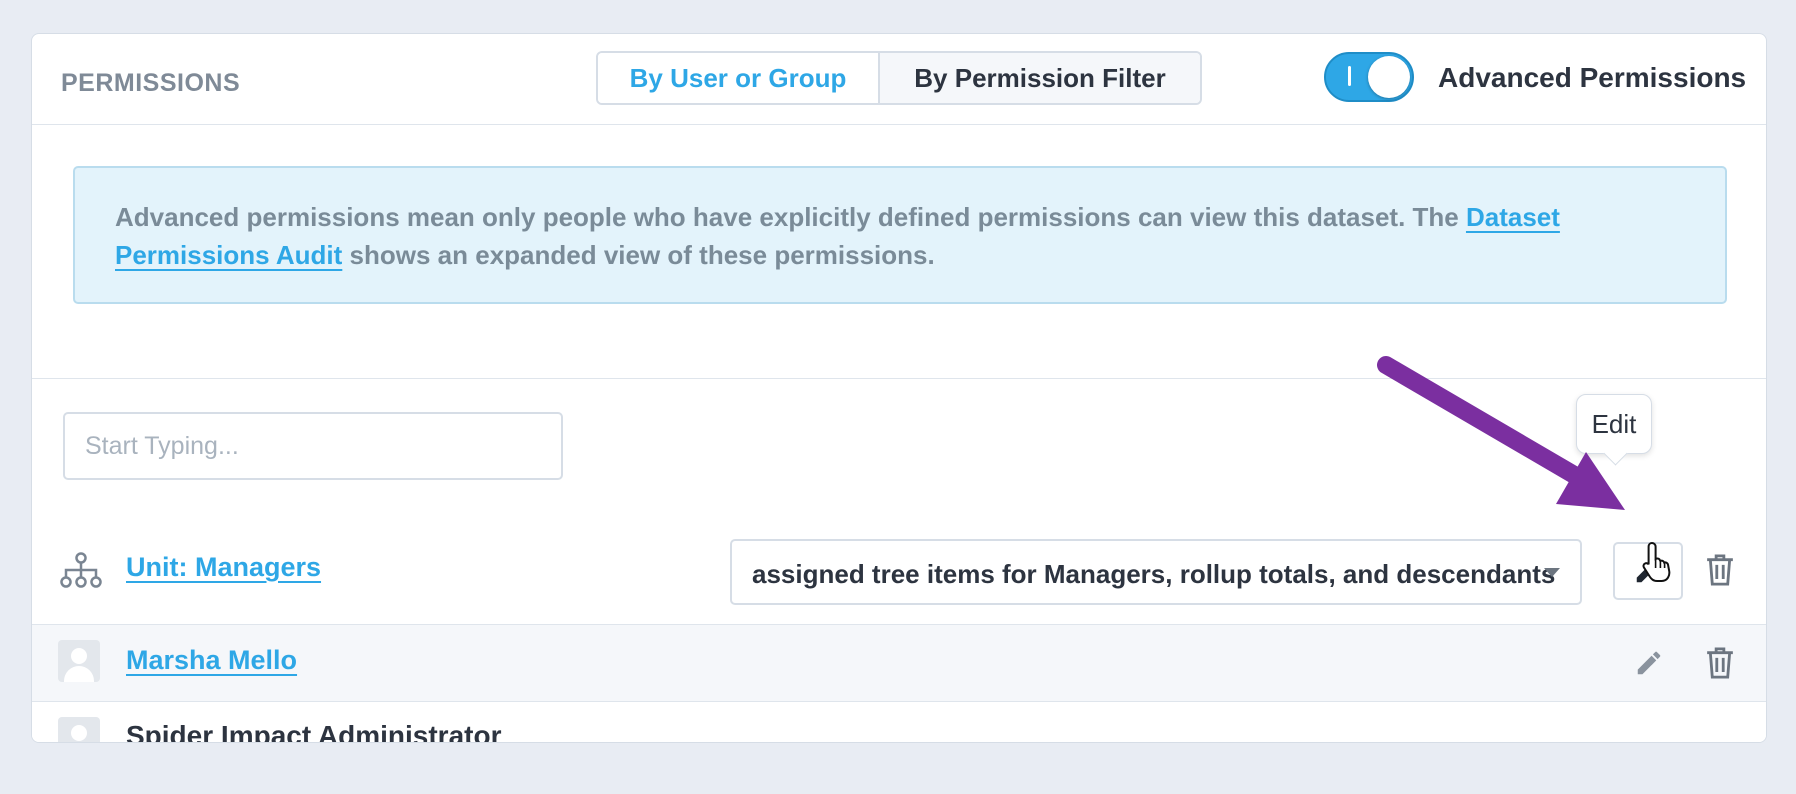  What do you see at coordinates (223, 567) in the screenshot?
I see `row-name-link: Unit: Managers` at bounding box center [223, 567].